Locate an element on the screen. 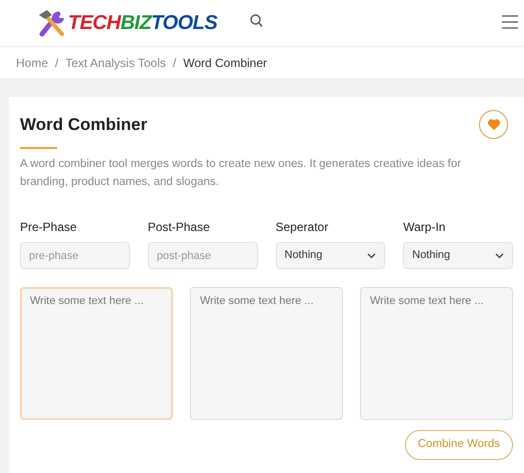  field-label: Post-Phase is located at coordinates (179, 227).